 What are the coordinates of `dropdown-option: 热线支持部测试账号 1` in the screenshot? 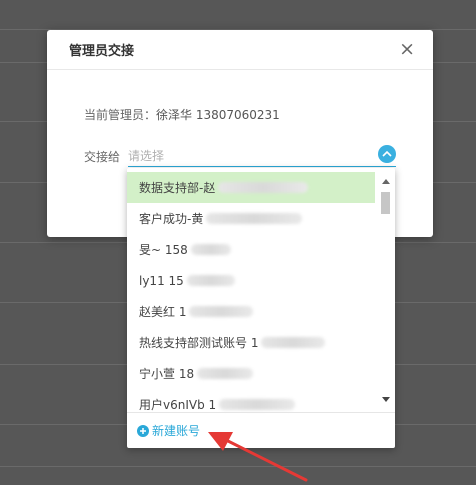 It's located at (251, 342).